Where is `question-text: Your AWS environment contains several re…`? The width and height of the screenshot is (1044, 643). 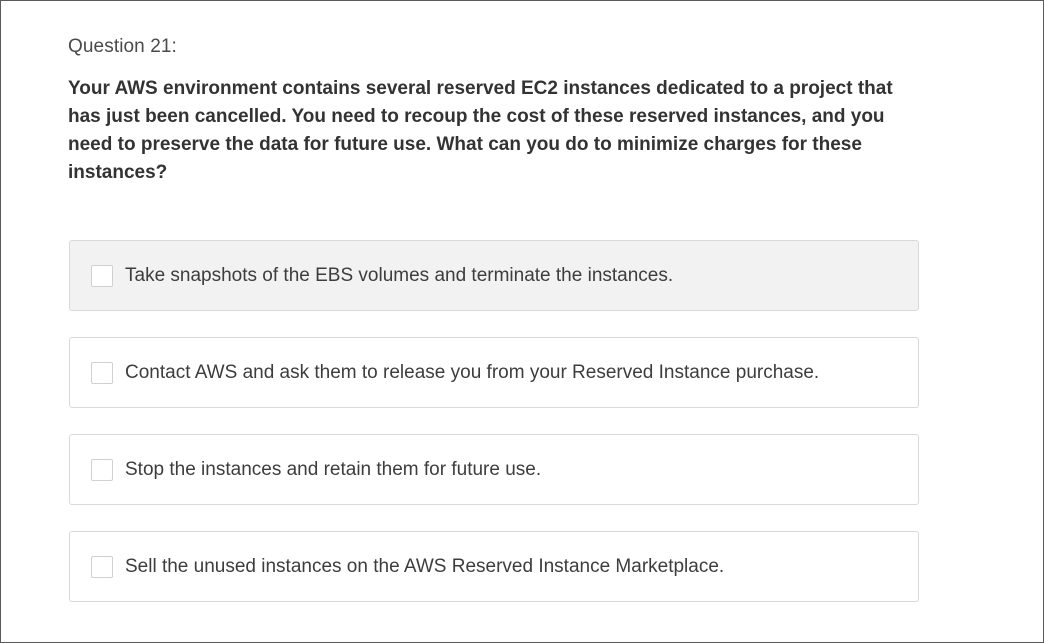
question-text: Your AWS environment contains several re… is located at coordinates (480, 130).